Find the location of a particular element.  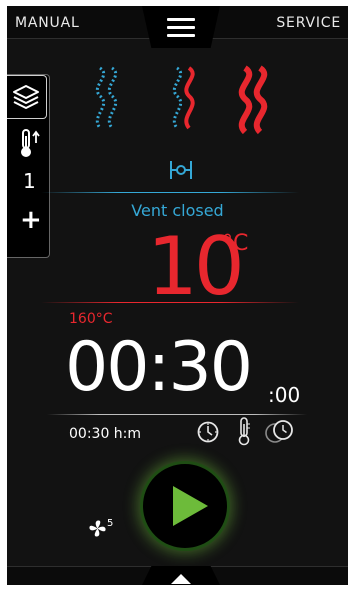

wave-low-icon is located at coordinates (108, 98).